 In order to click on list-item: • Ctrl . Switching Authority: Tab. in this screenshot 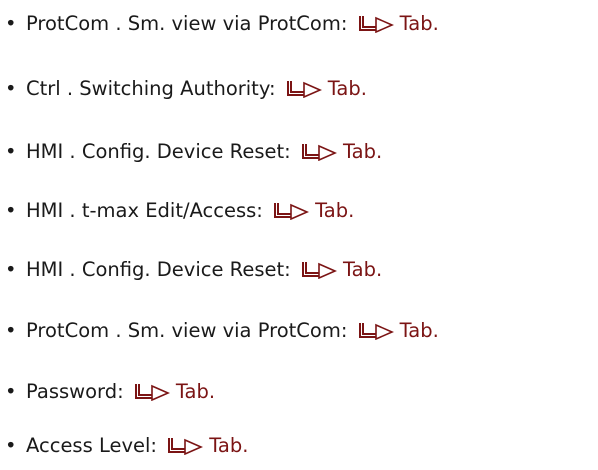, I will do `click(183, 89)`.